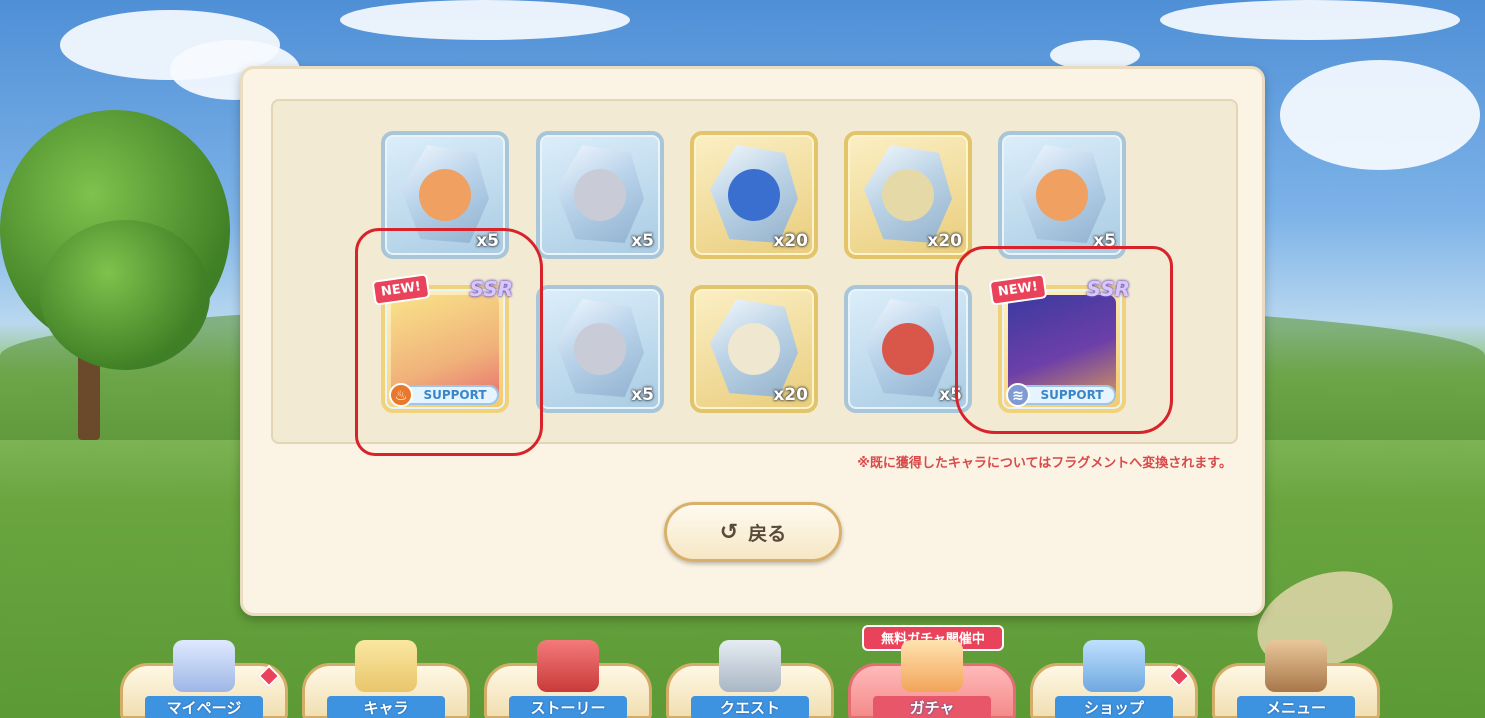 The image size is (1485, 718). I want to click on swords-icon, so click(750, 666).